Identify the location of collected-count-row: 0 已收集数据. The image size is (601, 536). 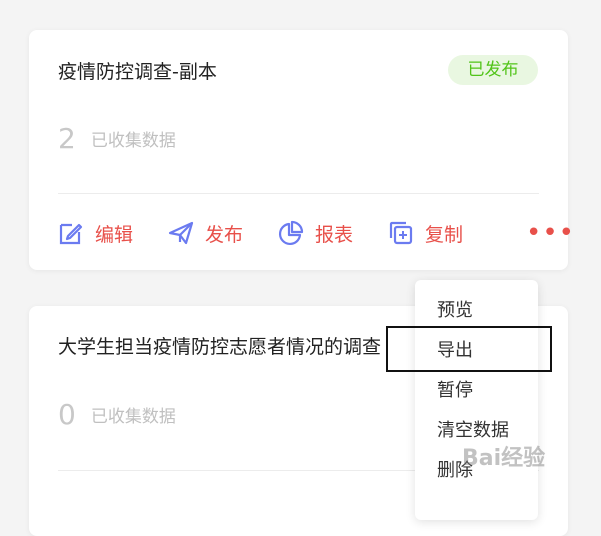
(117, 414).